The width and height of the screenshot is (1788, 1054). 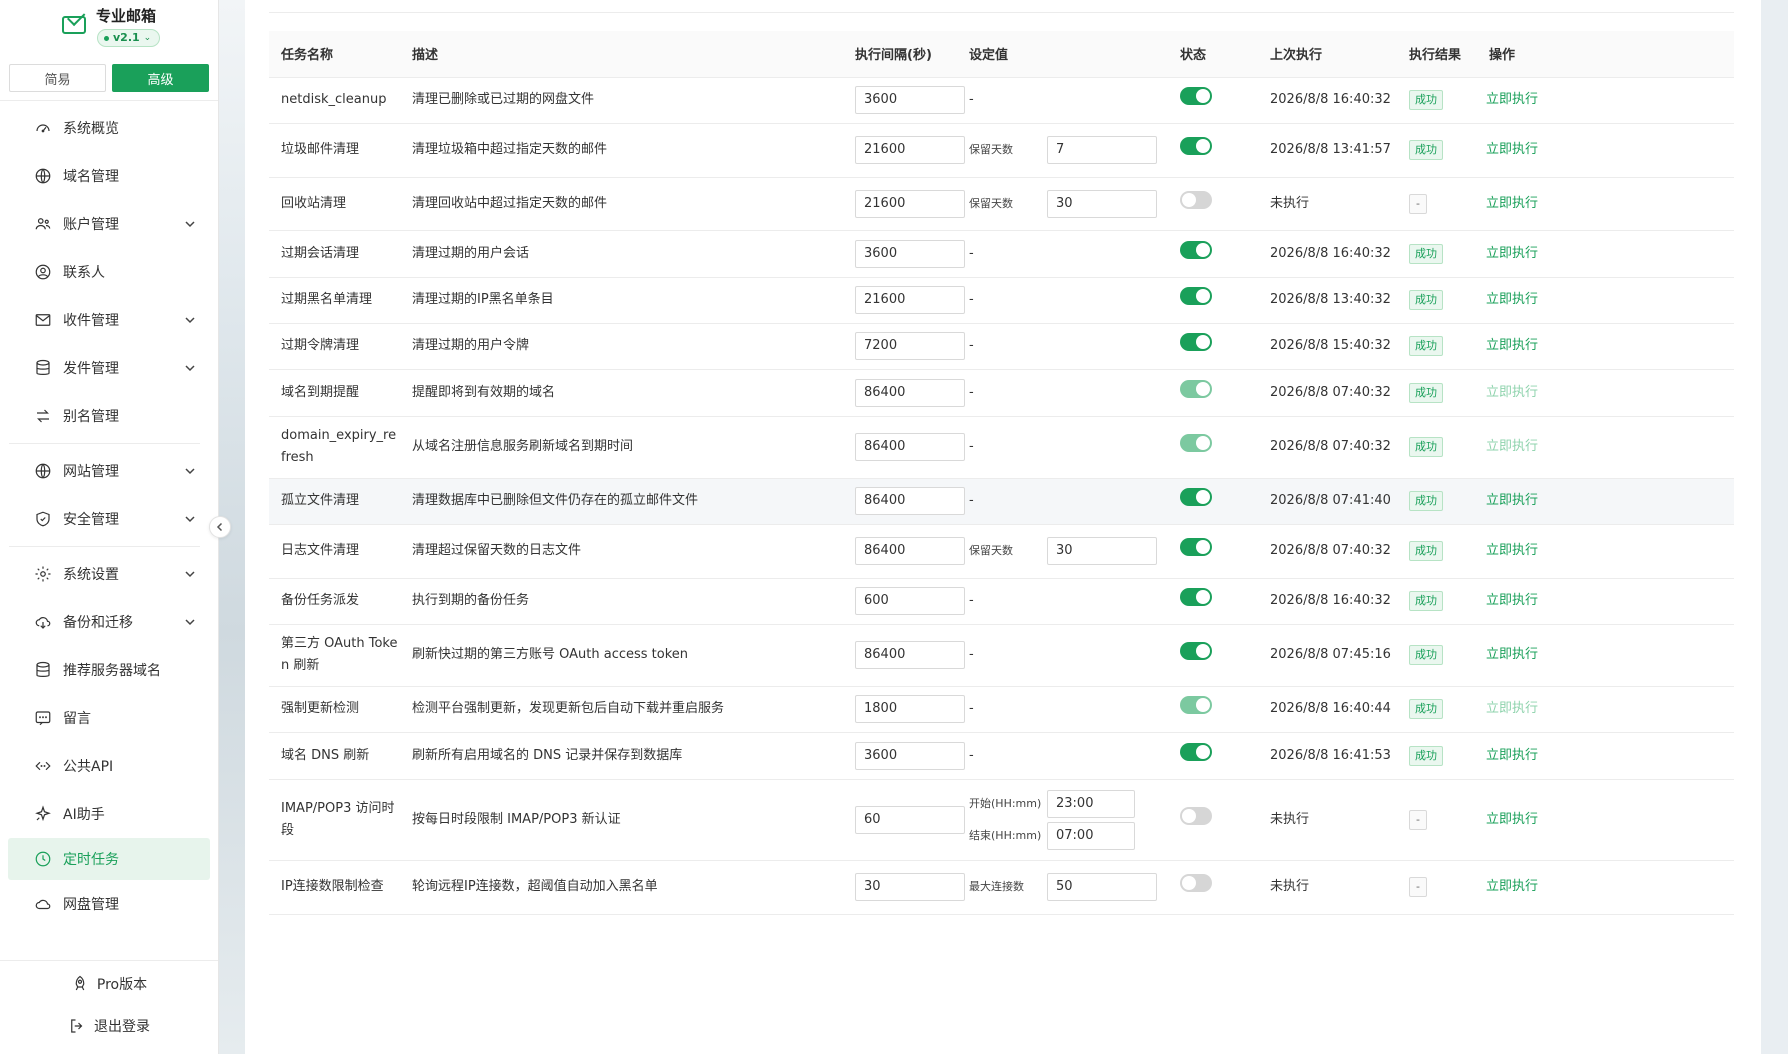 I want to click on contact-icon, so click(x=43, y=272).